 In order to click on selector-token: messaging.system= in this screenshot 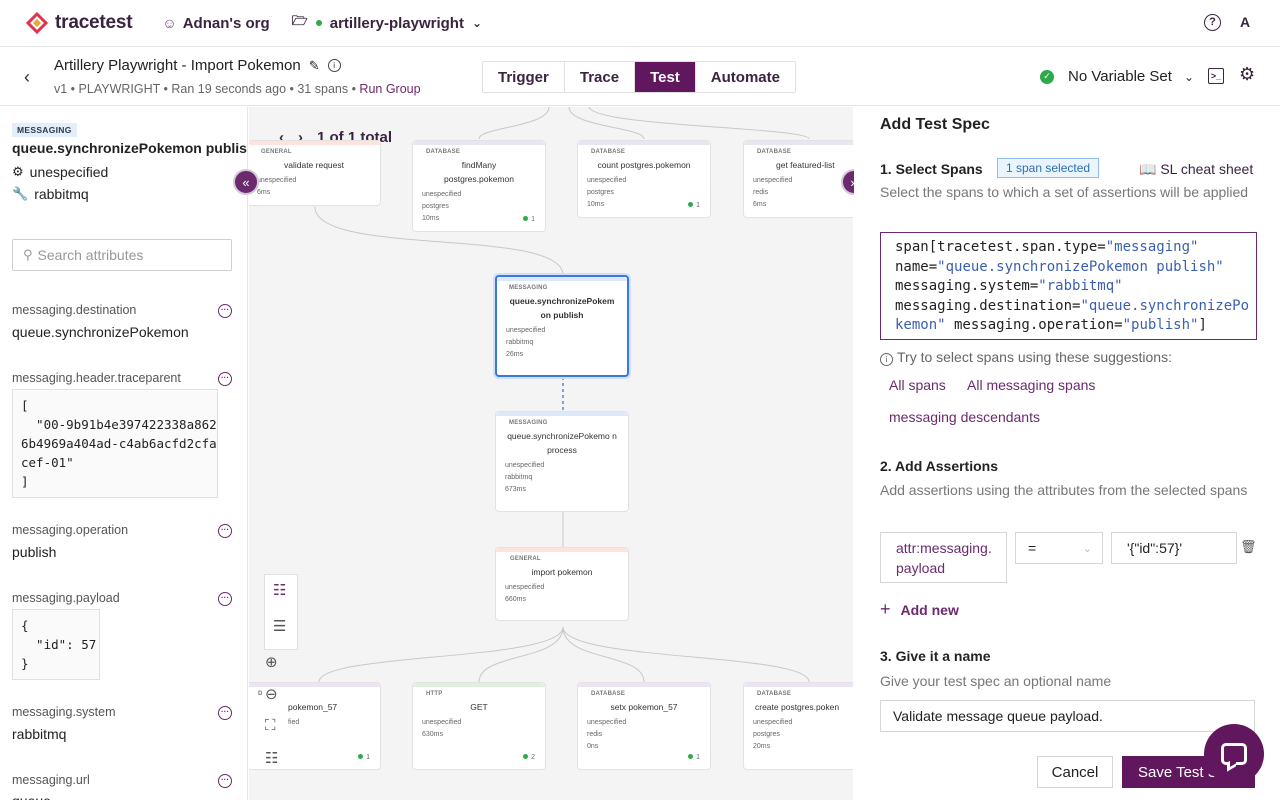, I will do `click(967, 286)`.